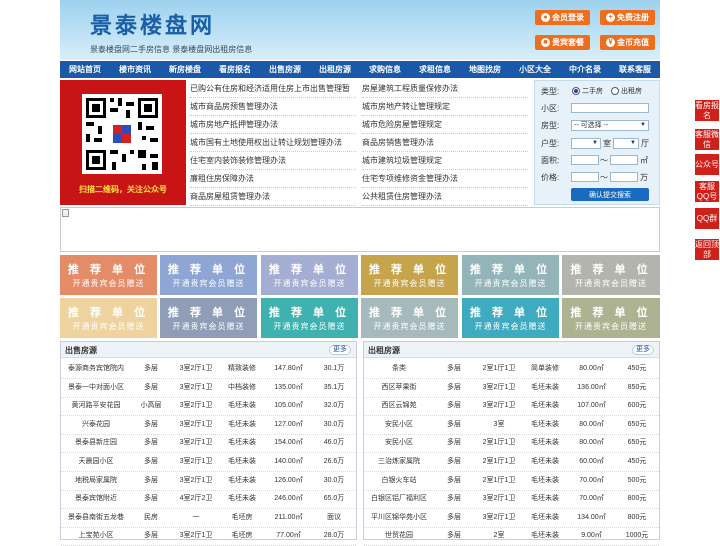  I want to click on listing-name: 条类, so click(399, 369).